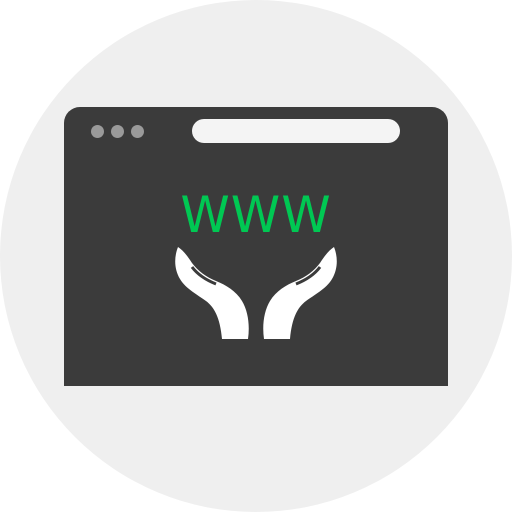 This screenshot has height=512, width=512. Describe the element at coordinates (256, 215) in the screenshot. I see `www-text: WWW` at that location.